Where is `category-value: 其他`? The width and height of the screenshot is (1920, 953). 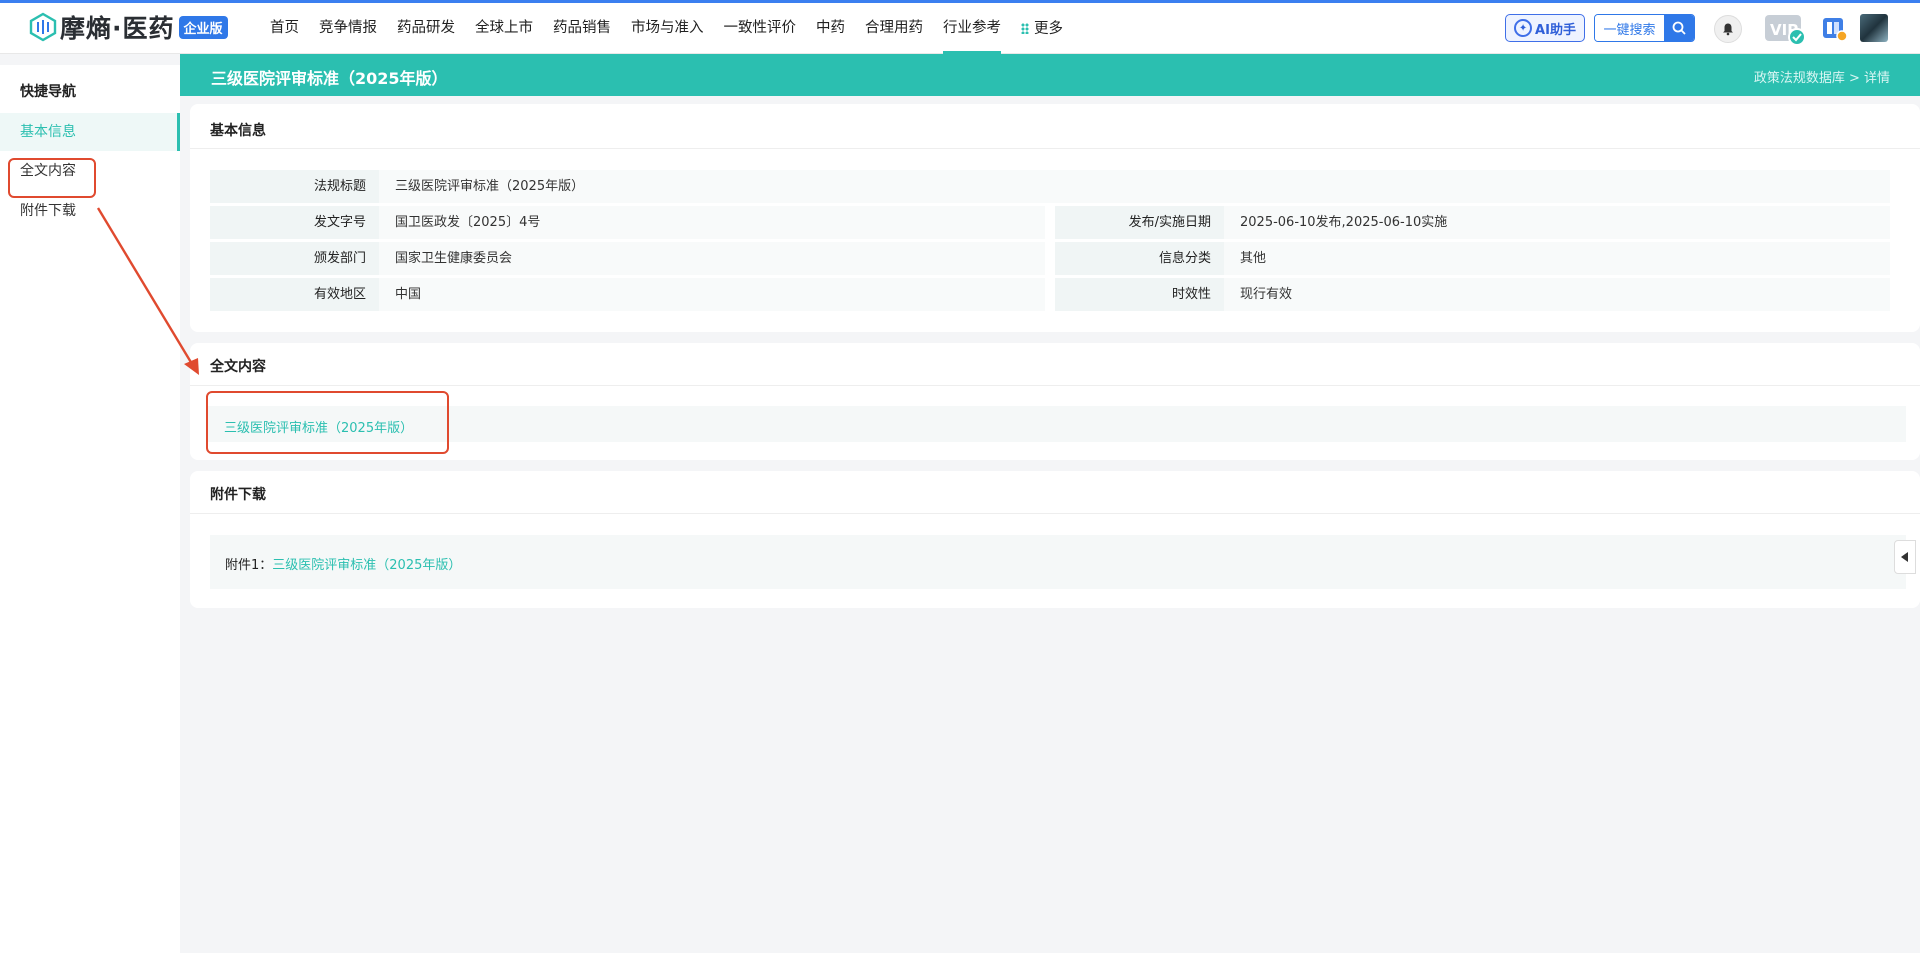
category-value: 其他 is located at coordinates (1557, 258).